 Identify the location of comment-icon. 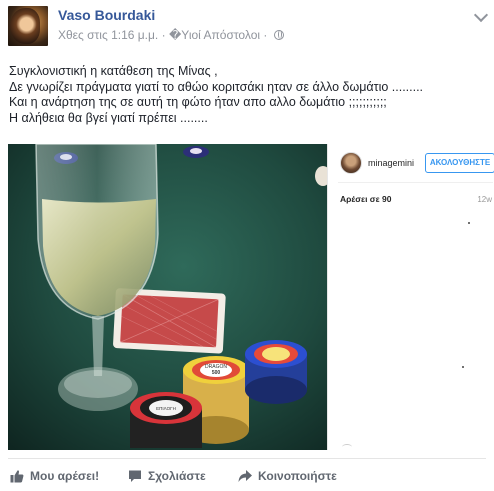
(135, 476).